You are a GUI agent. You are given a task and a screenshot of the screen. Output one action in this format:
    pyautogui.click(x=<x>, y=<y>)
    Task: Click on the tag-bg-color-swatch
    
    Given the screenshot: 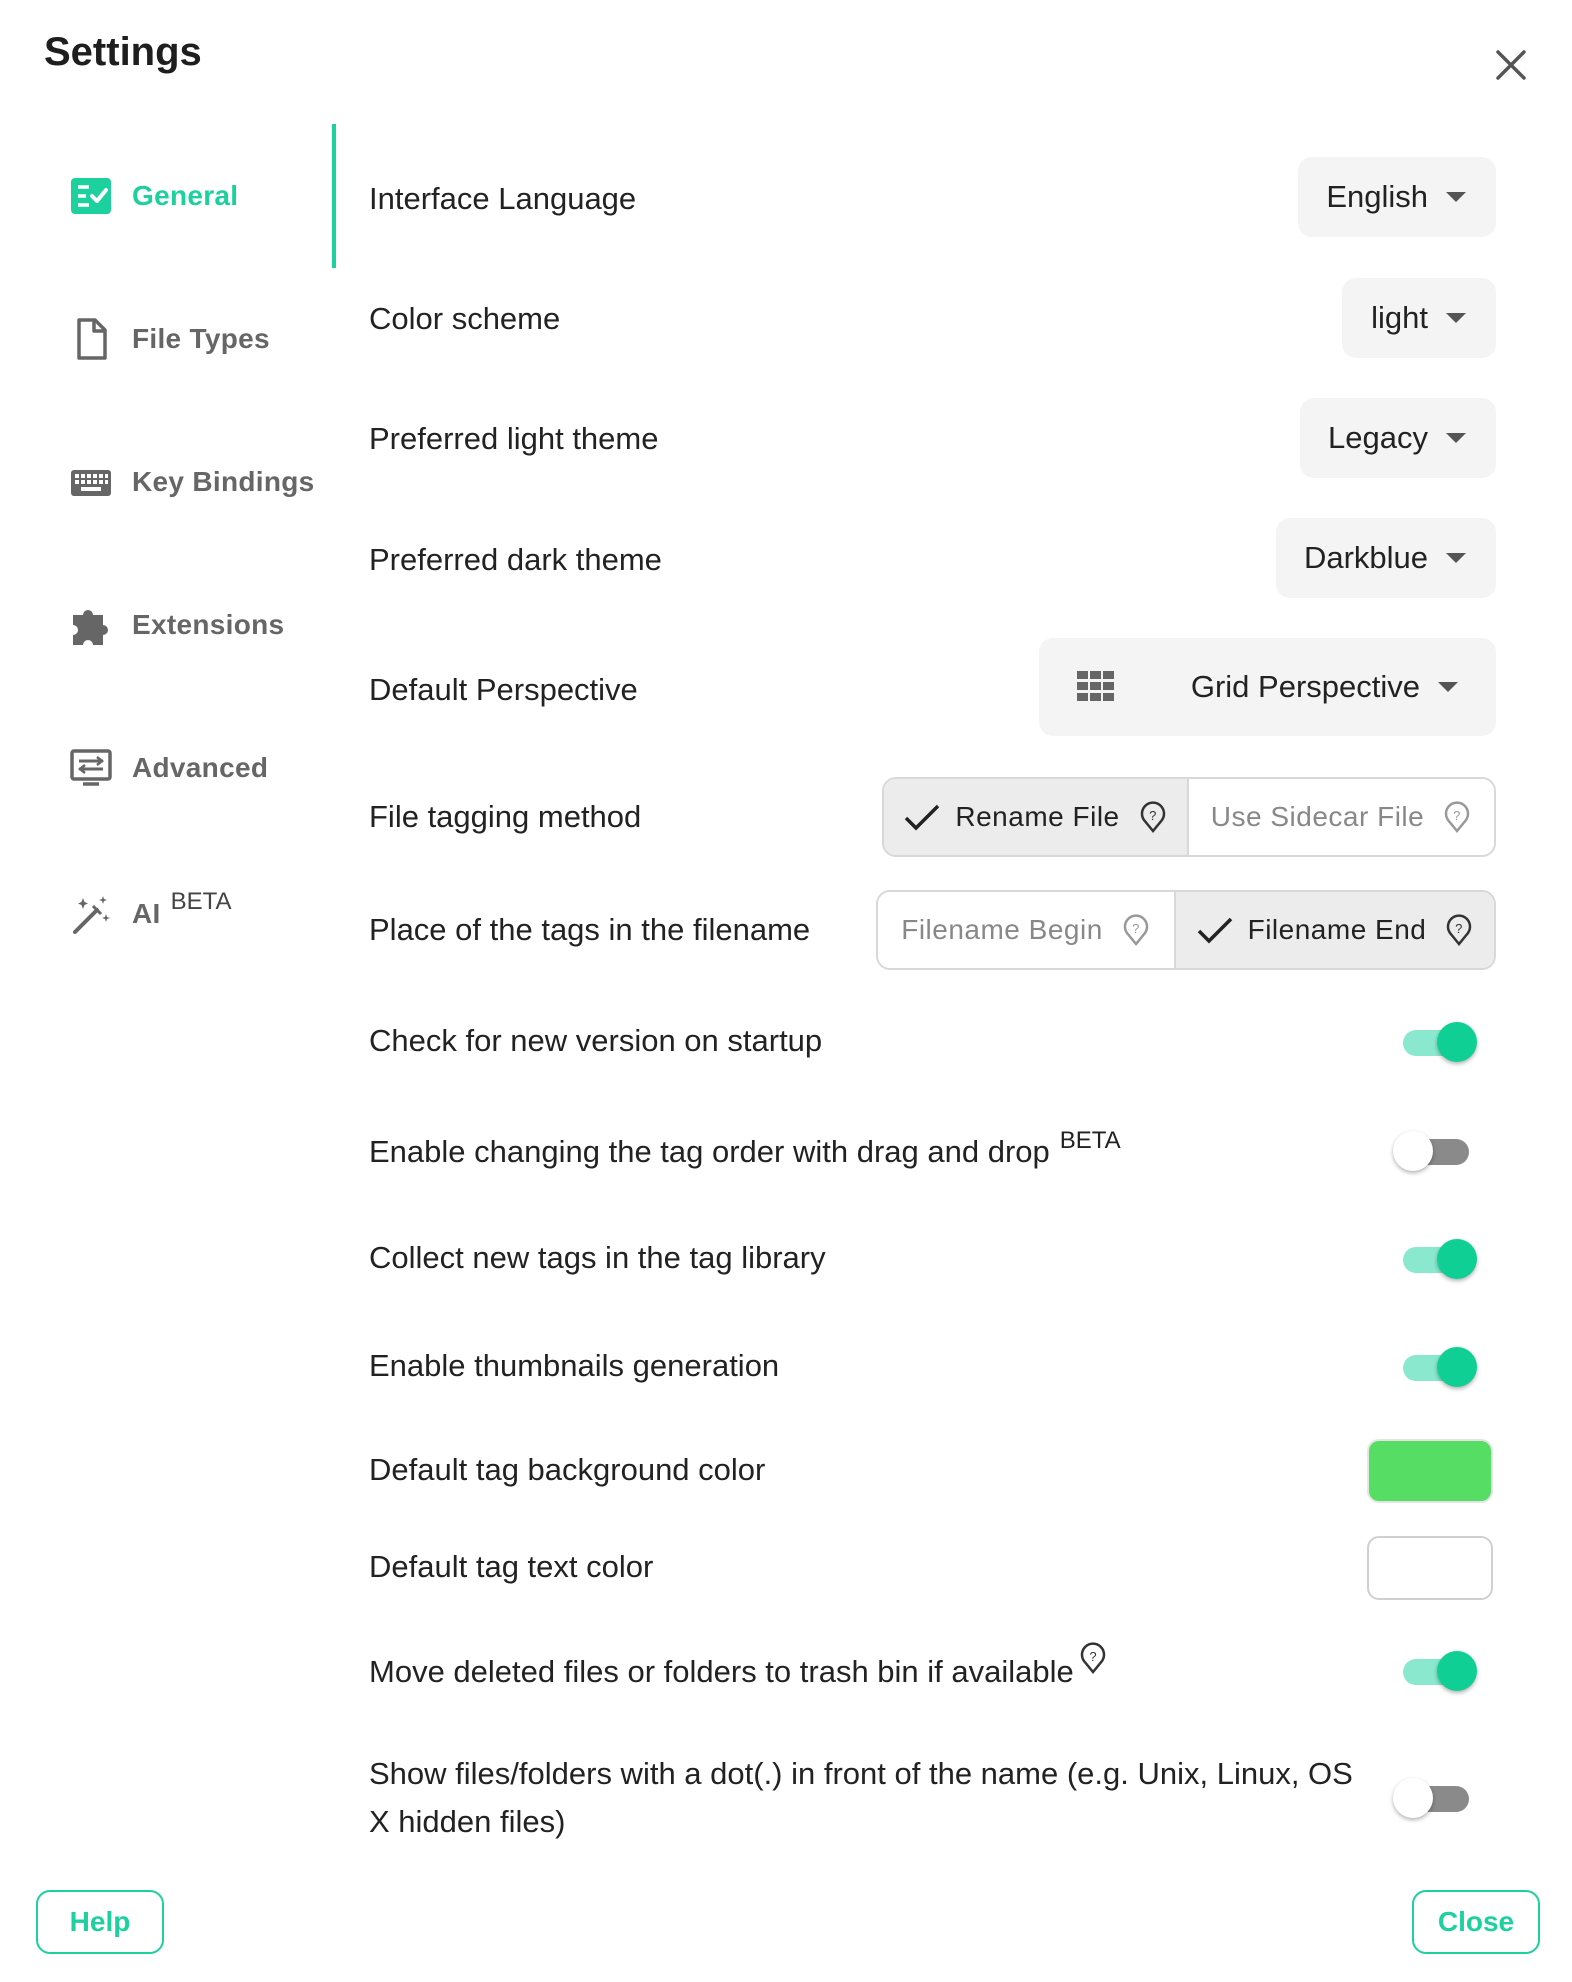 What is the action you would take?
    pyautogui.click(x=1430, y=1471)
    